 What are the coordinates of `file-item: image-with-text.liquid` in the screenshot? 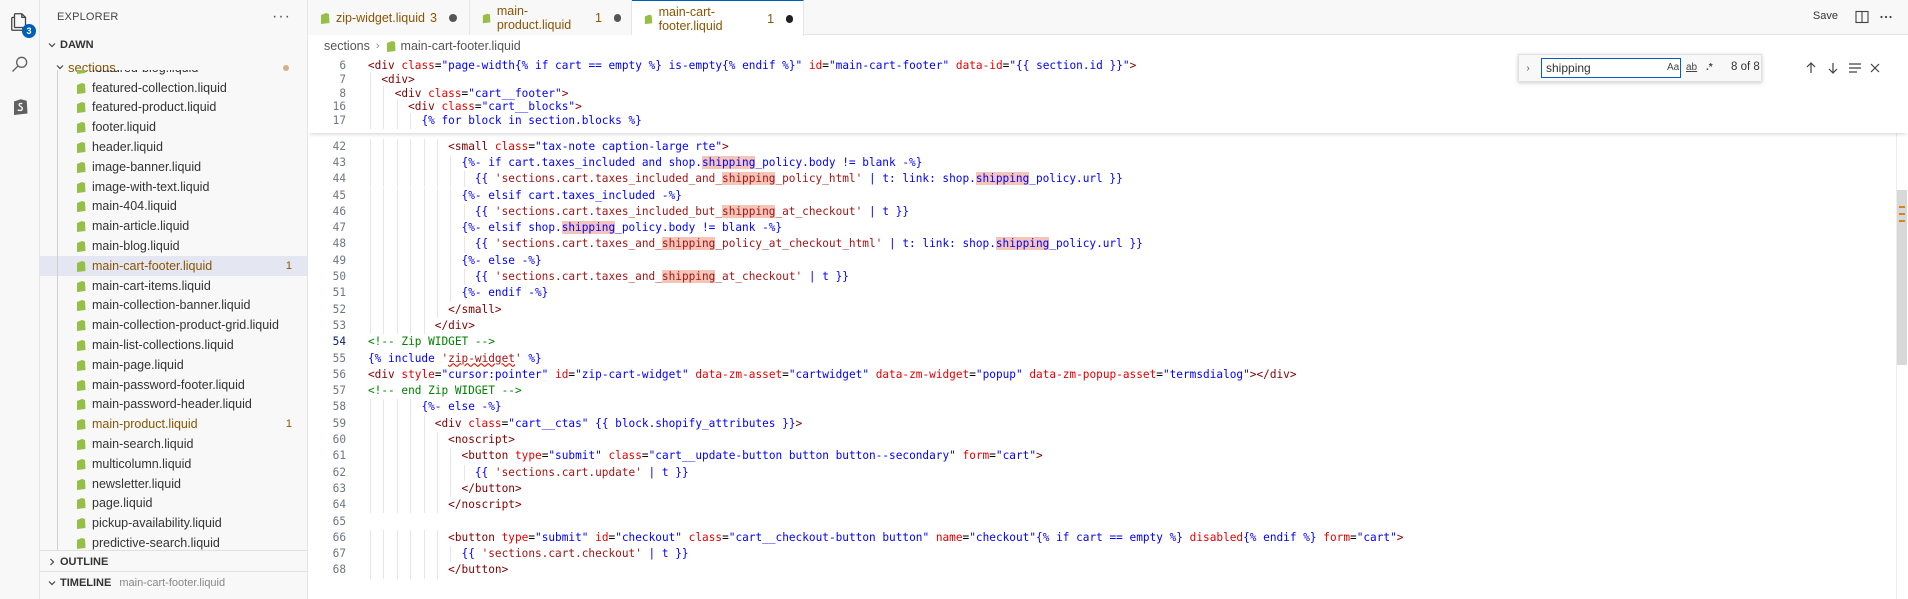 It's located at (173, 186).